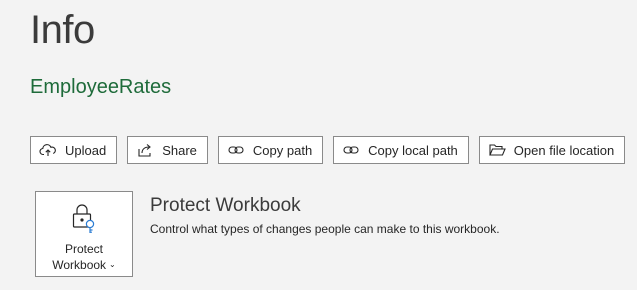 The image size is (637, 290). I want to click on cloud-upload-icon, so click(48, 150).